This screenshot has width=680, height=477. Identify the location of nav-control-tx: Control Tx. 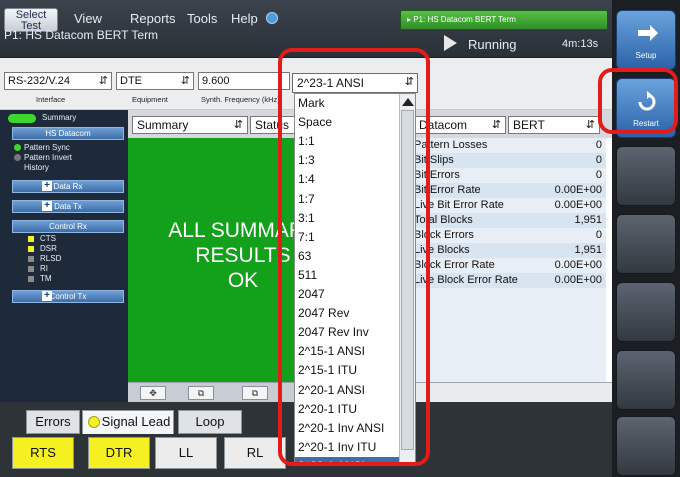
(68, 296).